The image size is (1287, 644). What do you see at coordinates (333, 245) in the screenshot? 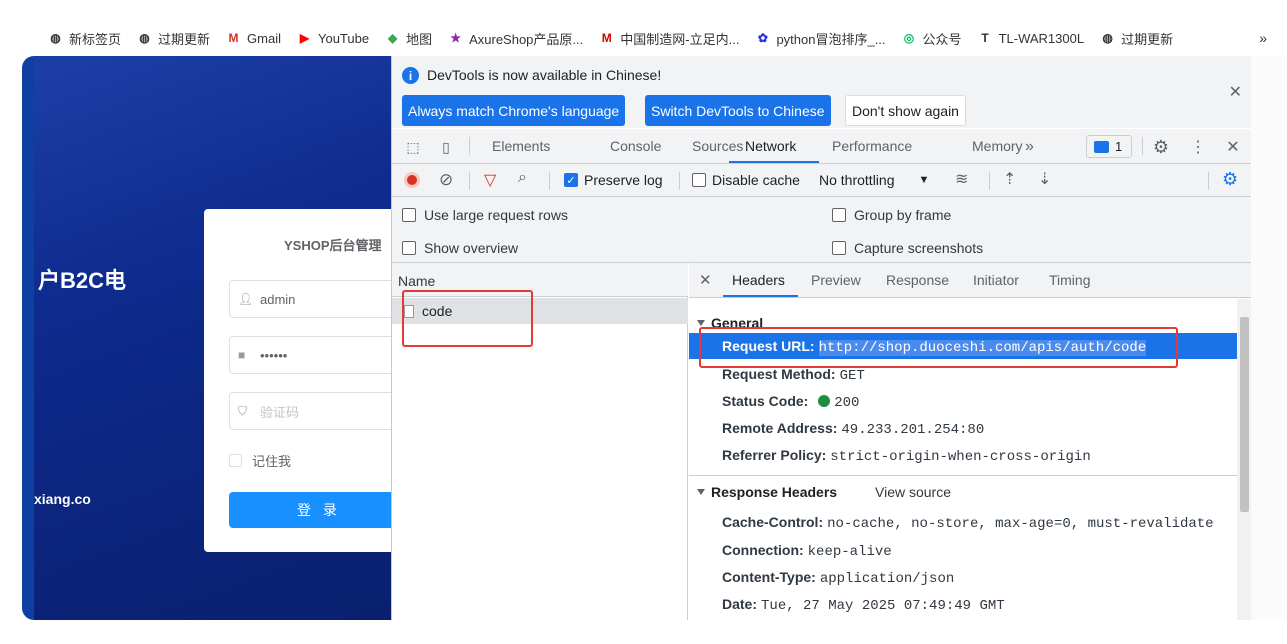
I see `login-title: YSHOP后台管理` at bounding box center [333, 245].